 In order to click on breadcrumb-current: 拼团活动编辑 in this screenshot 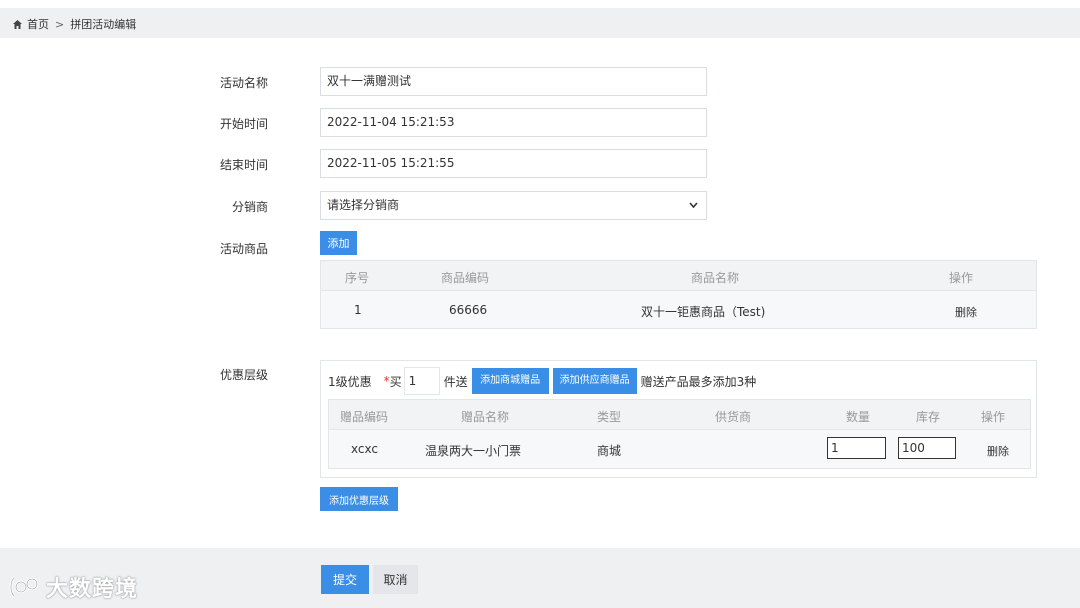, I will do `click(103, 24)`.